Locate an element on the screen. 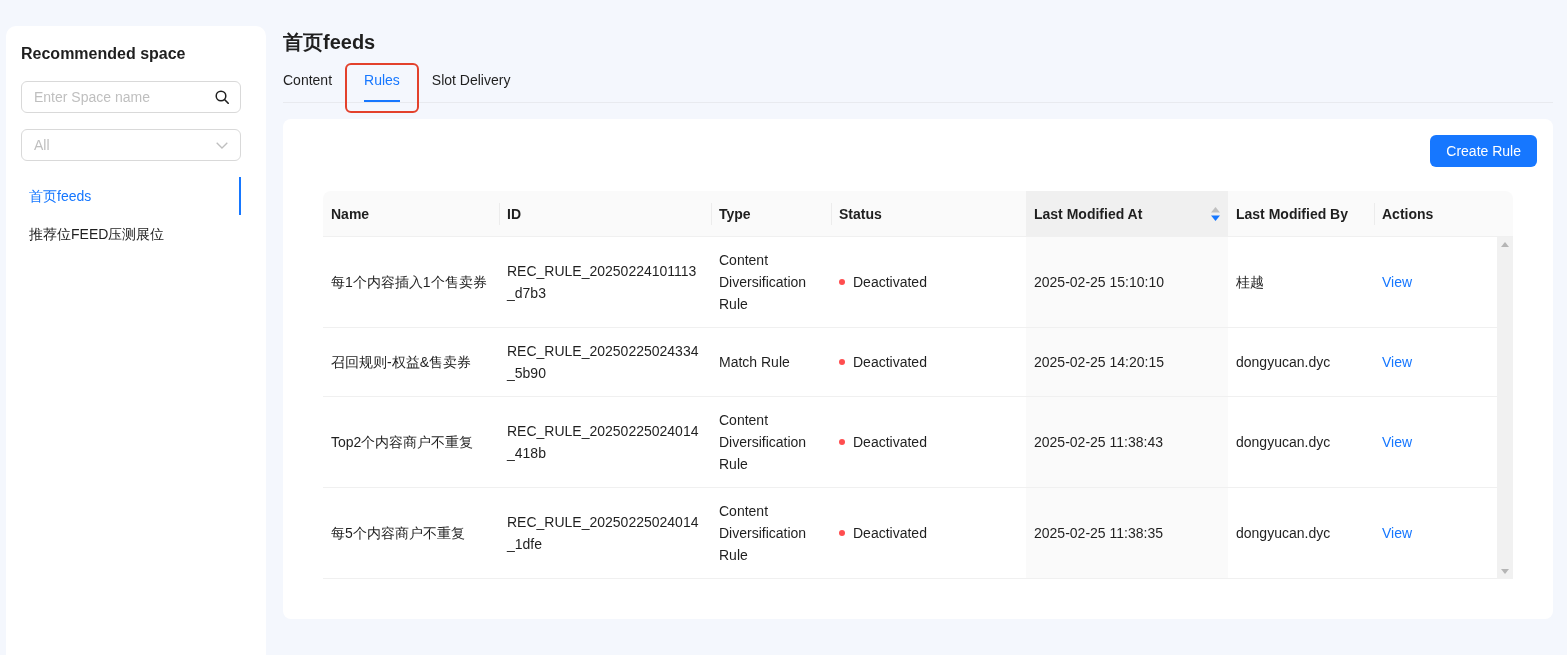 This screenshot has width=1567, height=655. table-cell: 2025-02-25 15:10:10 is located at coordinates (1127, 282).